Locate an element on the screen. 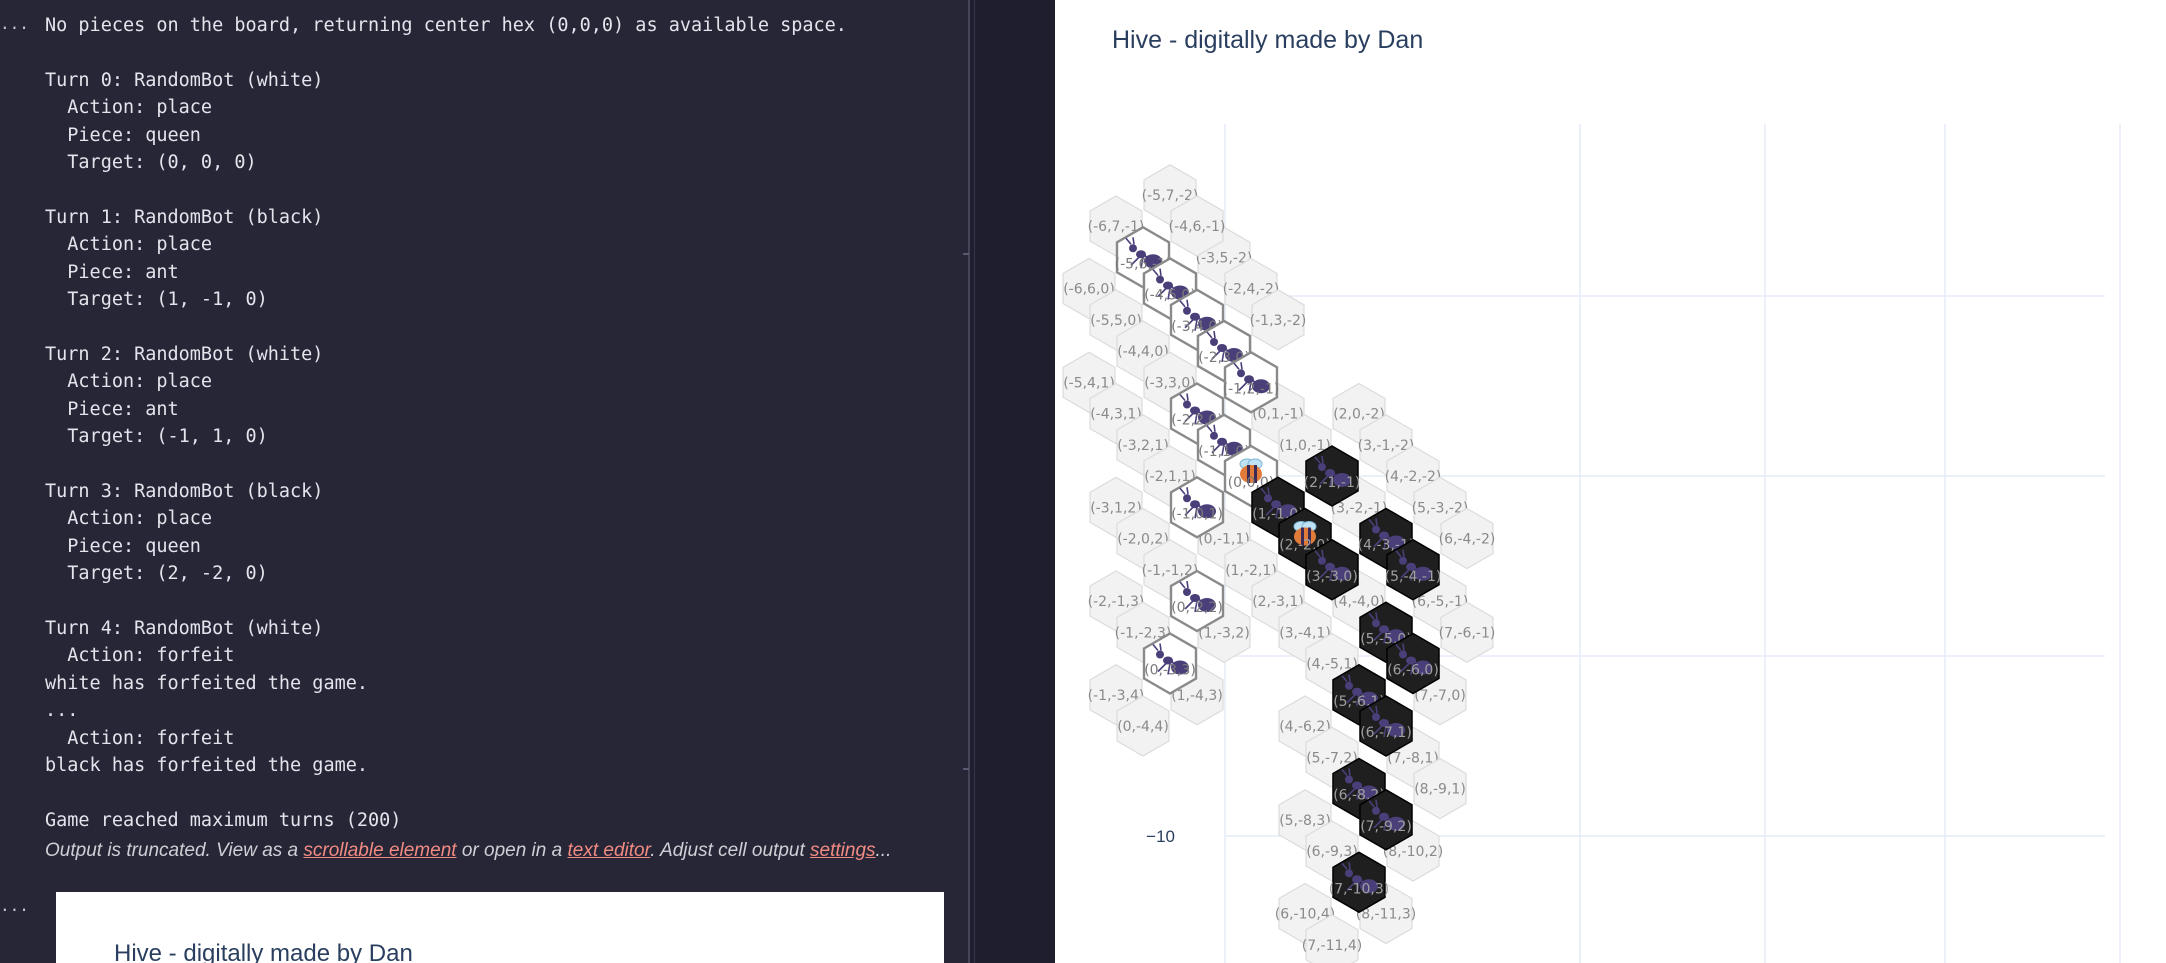 Image resolution: width=2166 pixels, height=963 pixels. hex-label: (5,-4,-1) is located at coordinates (1413, 577).